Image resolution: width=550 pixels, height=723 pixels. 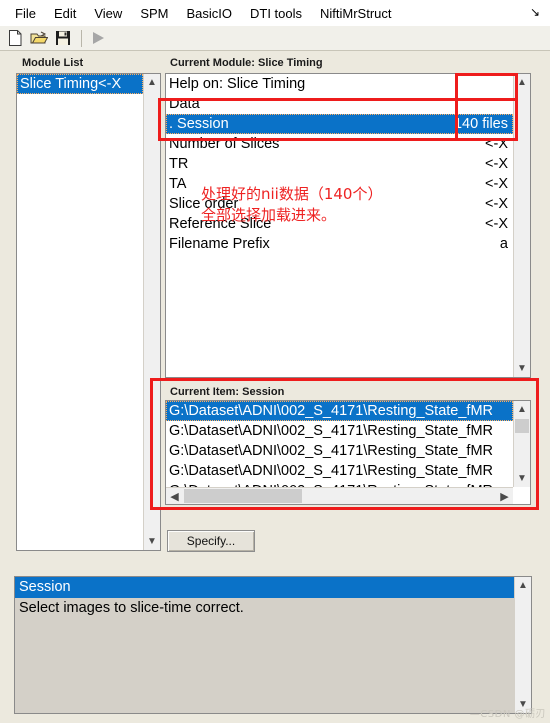 I want to click on menu-item-niftimrstruct: NiftiMrStruct, so click(x=356, y=13).